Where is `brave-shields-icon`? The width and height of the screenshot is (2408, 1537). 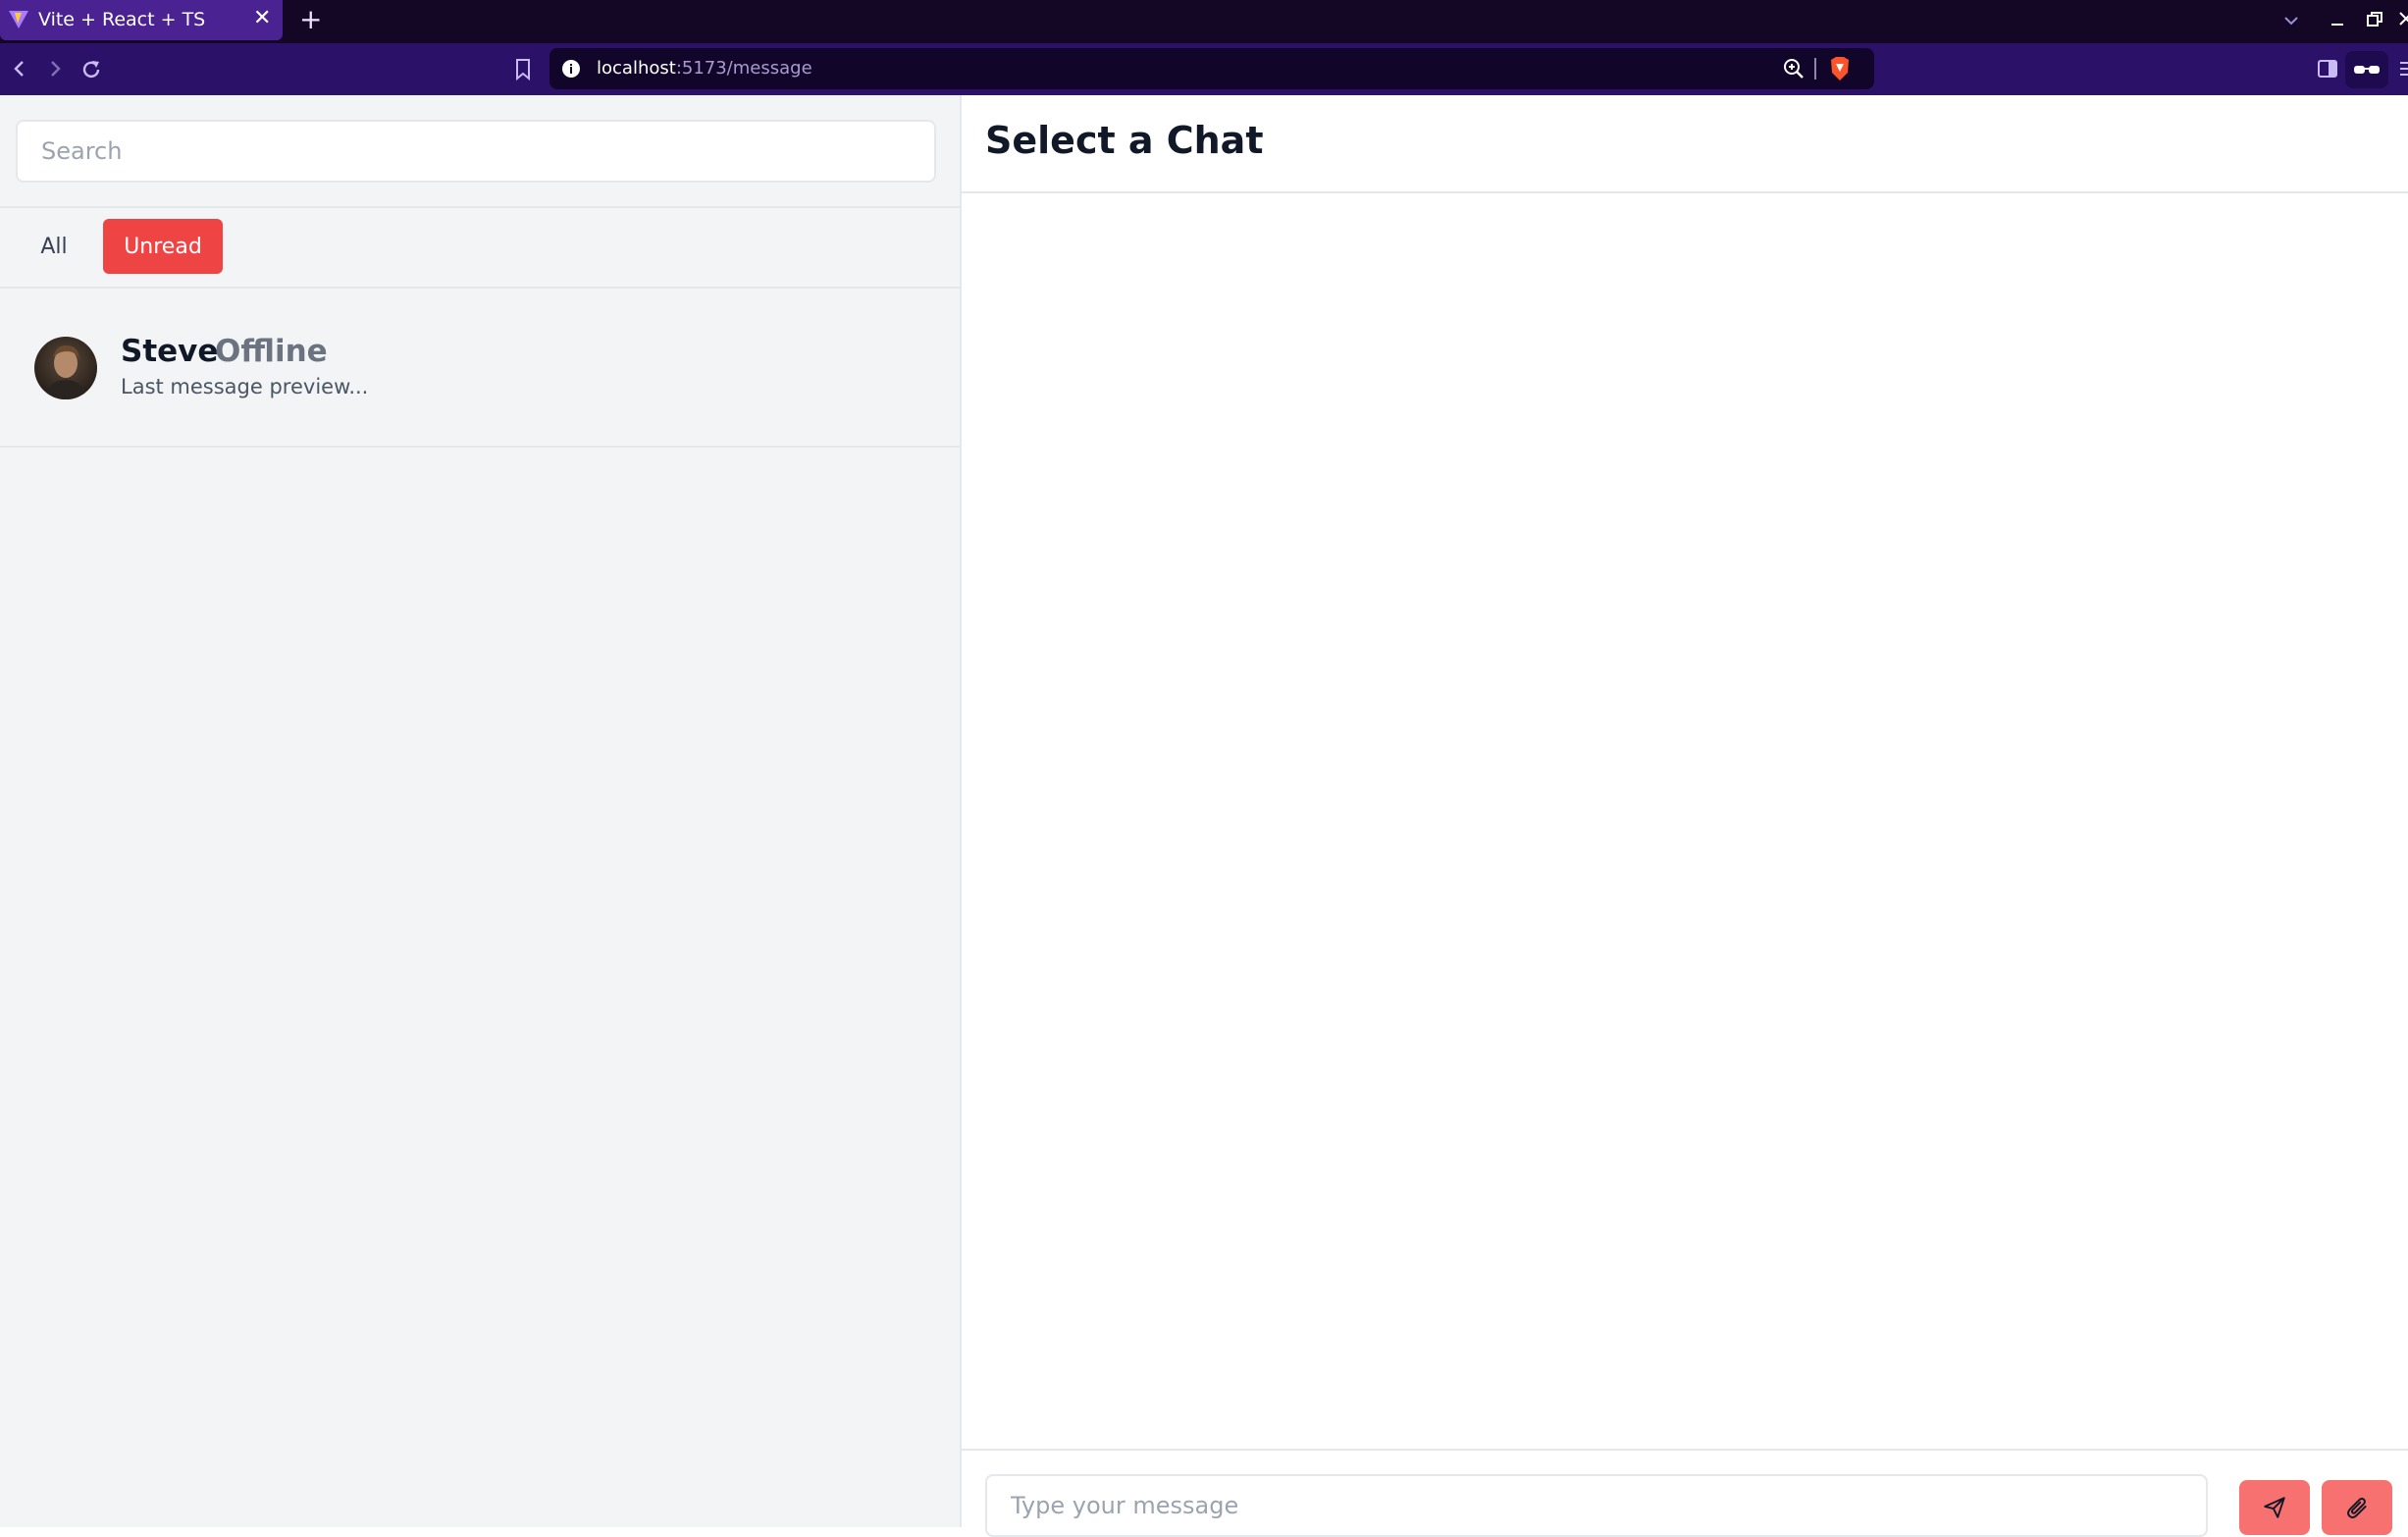
brave-shields-icon is located at coordinates (1840, 68).